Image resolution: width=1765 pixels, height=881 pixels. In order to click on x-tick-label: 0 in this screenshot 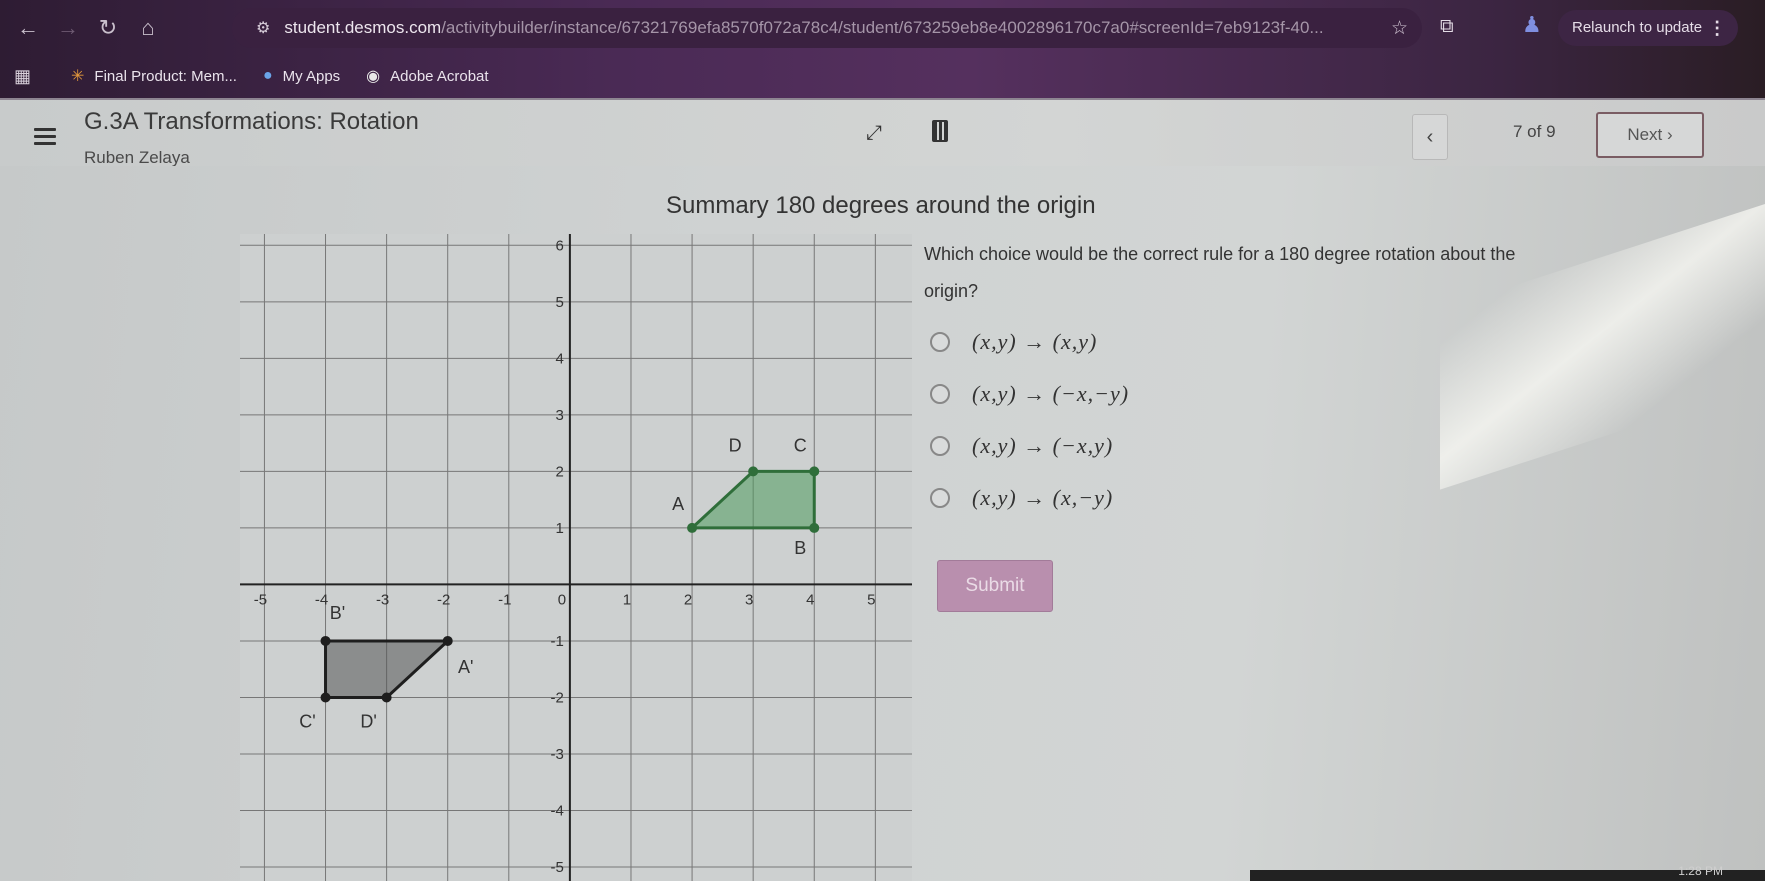, I will do `click(562, 599)`.